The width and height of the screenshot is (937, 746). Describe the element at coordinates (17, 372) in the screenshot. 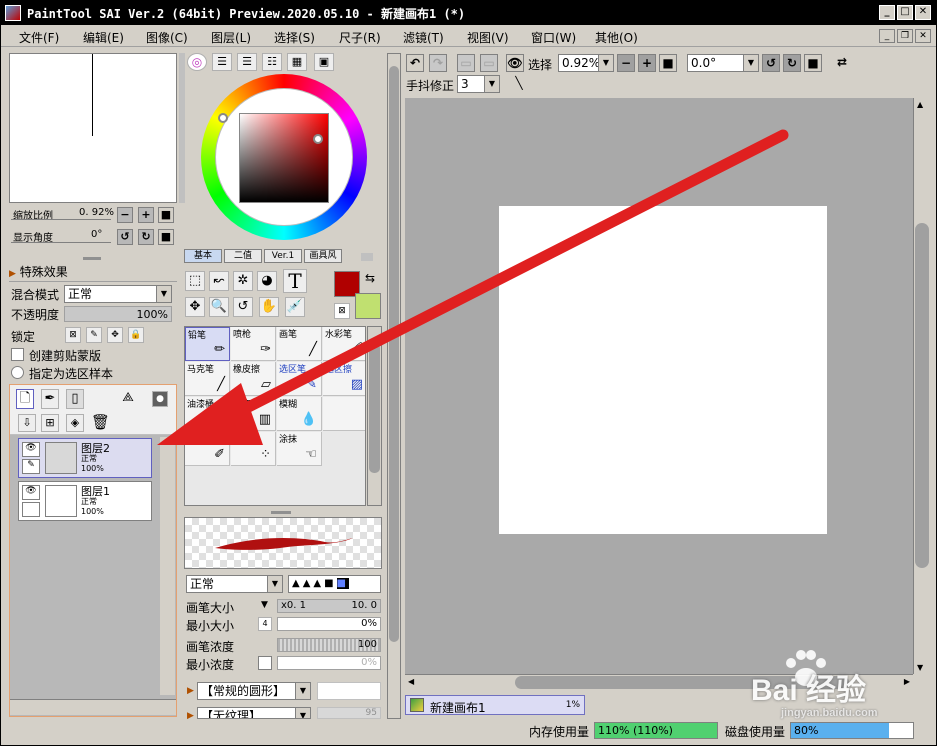

I see `sample-radio` at that location.